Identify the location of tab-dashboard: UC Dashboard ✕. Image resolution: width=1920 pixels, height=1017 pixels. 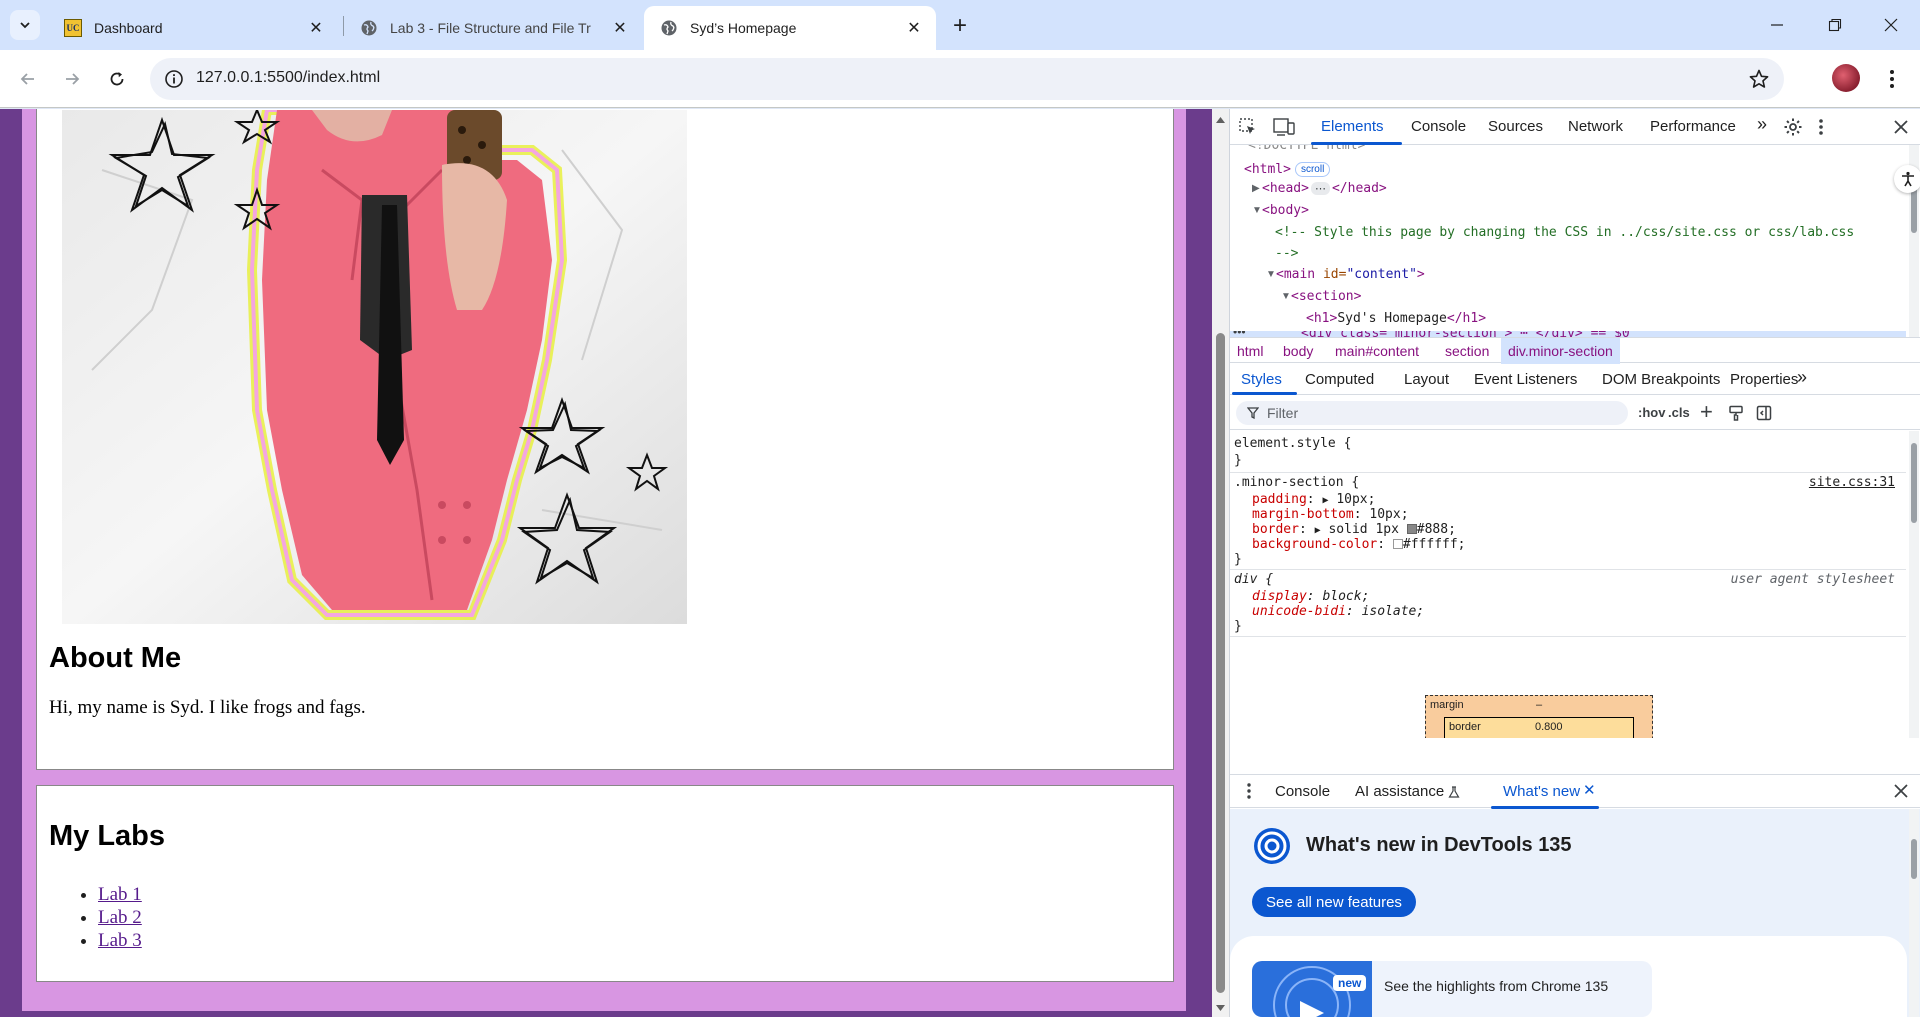
(193, 28).